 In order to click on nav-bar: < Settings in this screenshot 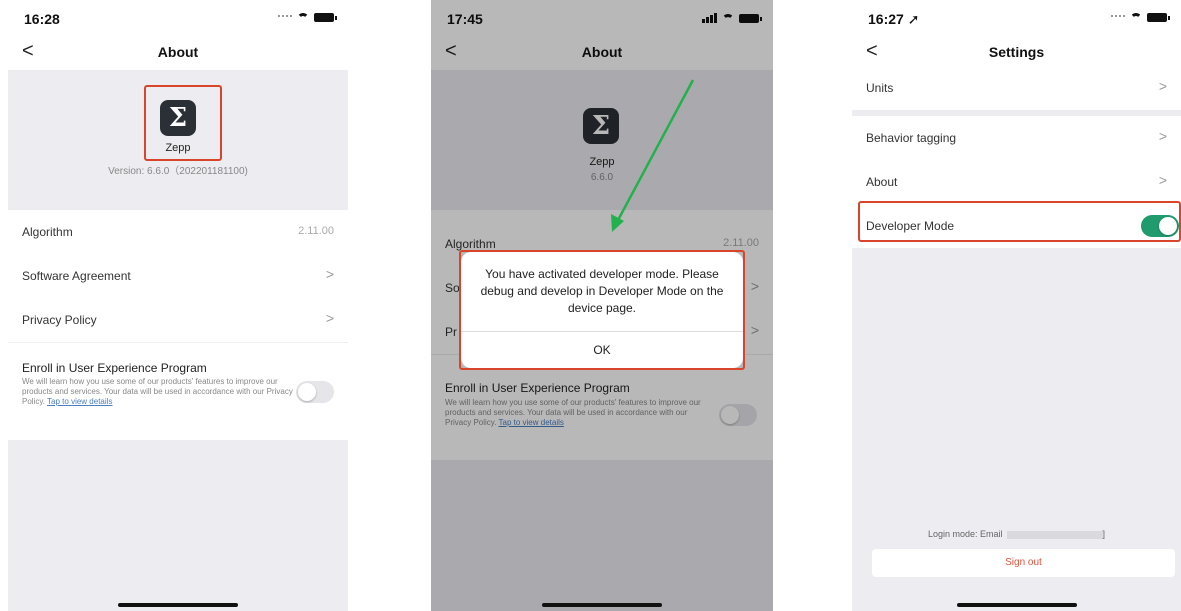, I will do `click(1016, 53)`.